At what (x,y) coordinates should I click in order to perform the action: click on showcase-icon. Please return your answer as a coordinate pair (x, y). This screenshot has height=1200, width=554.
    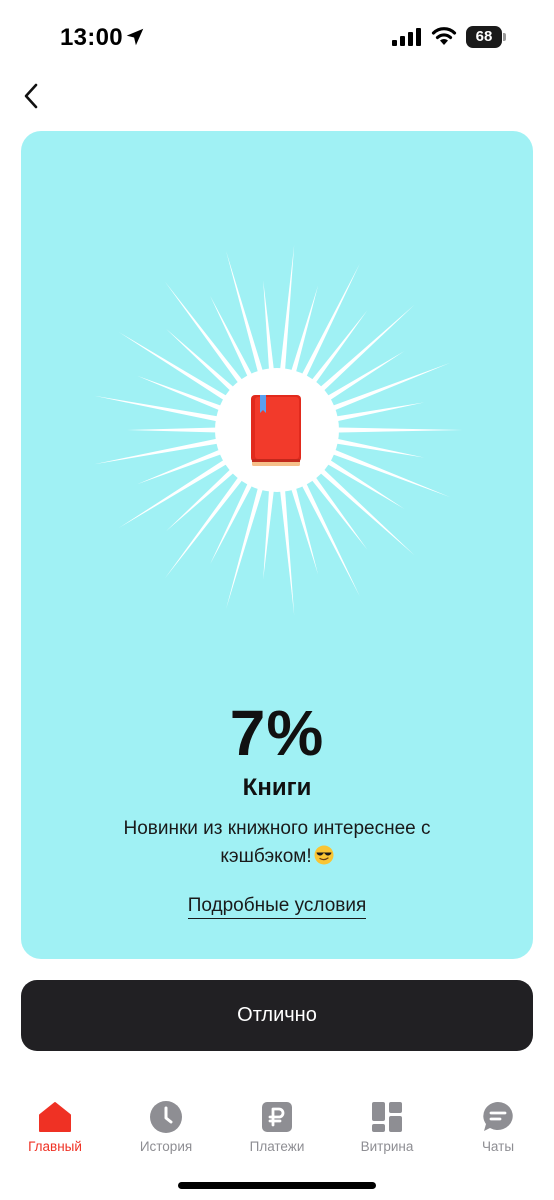
    Looking at the image, I should click on (387, 1117).